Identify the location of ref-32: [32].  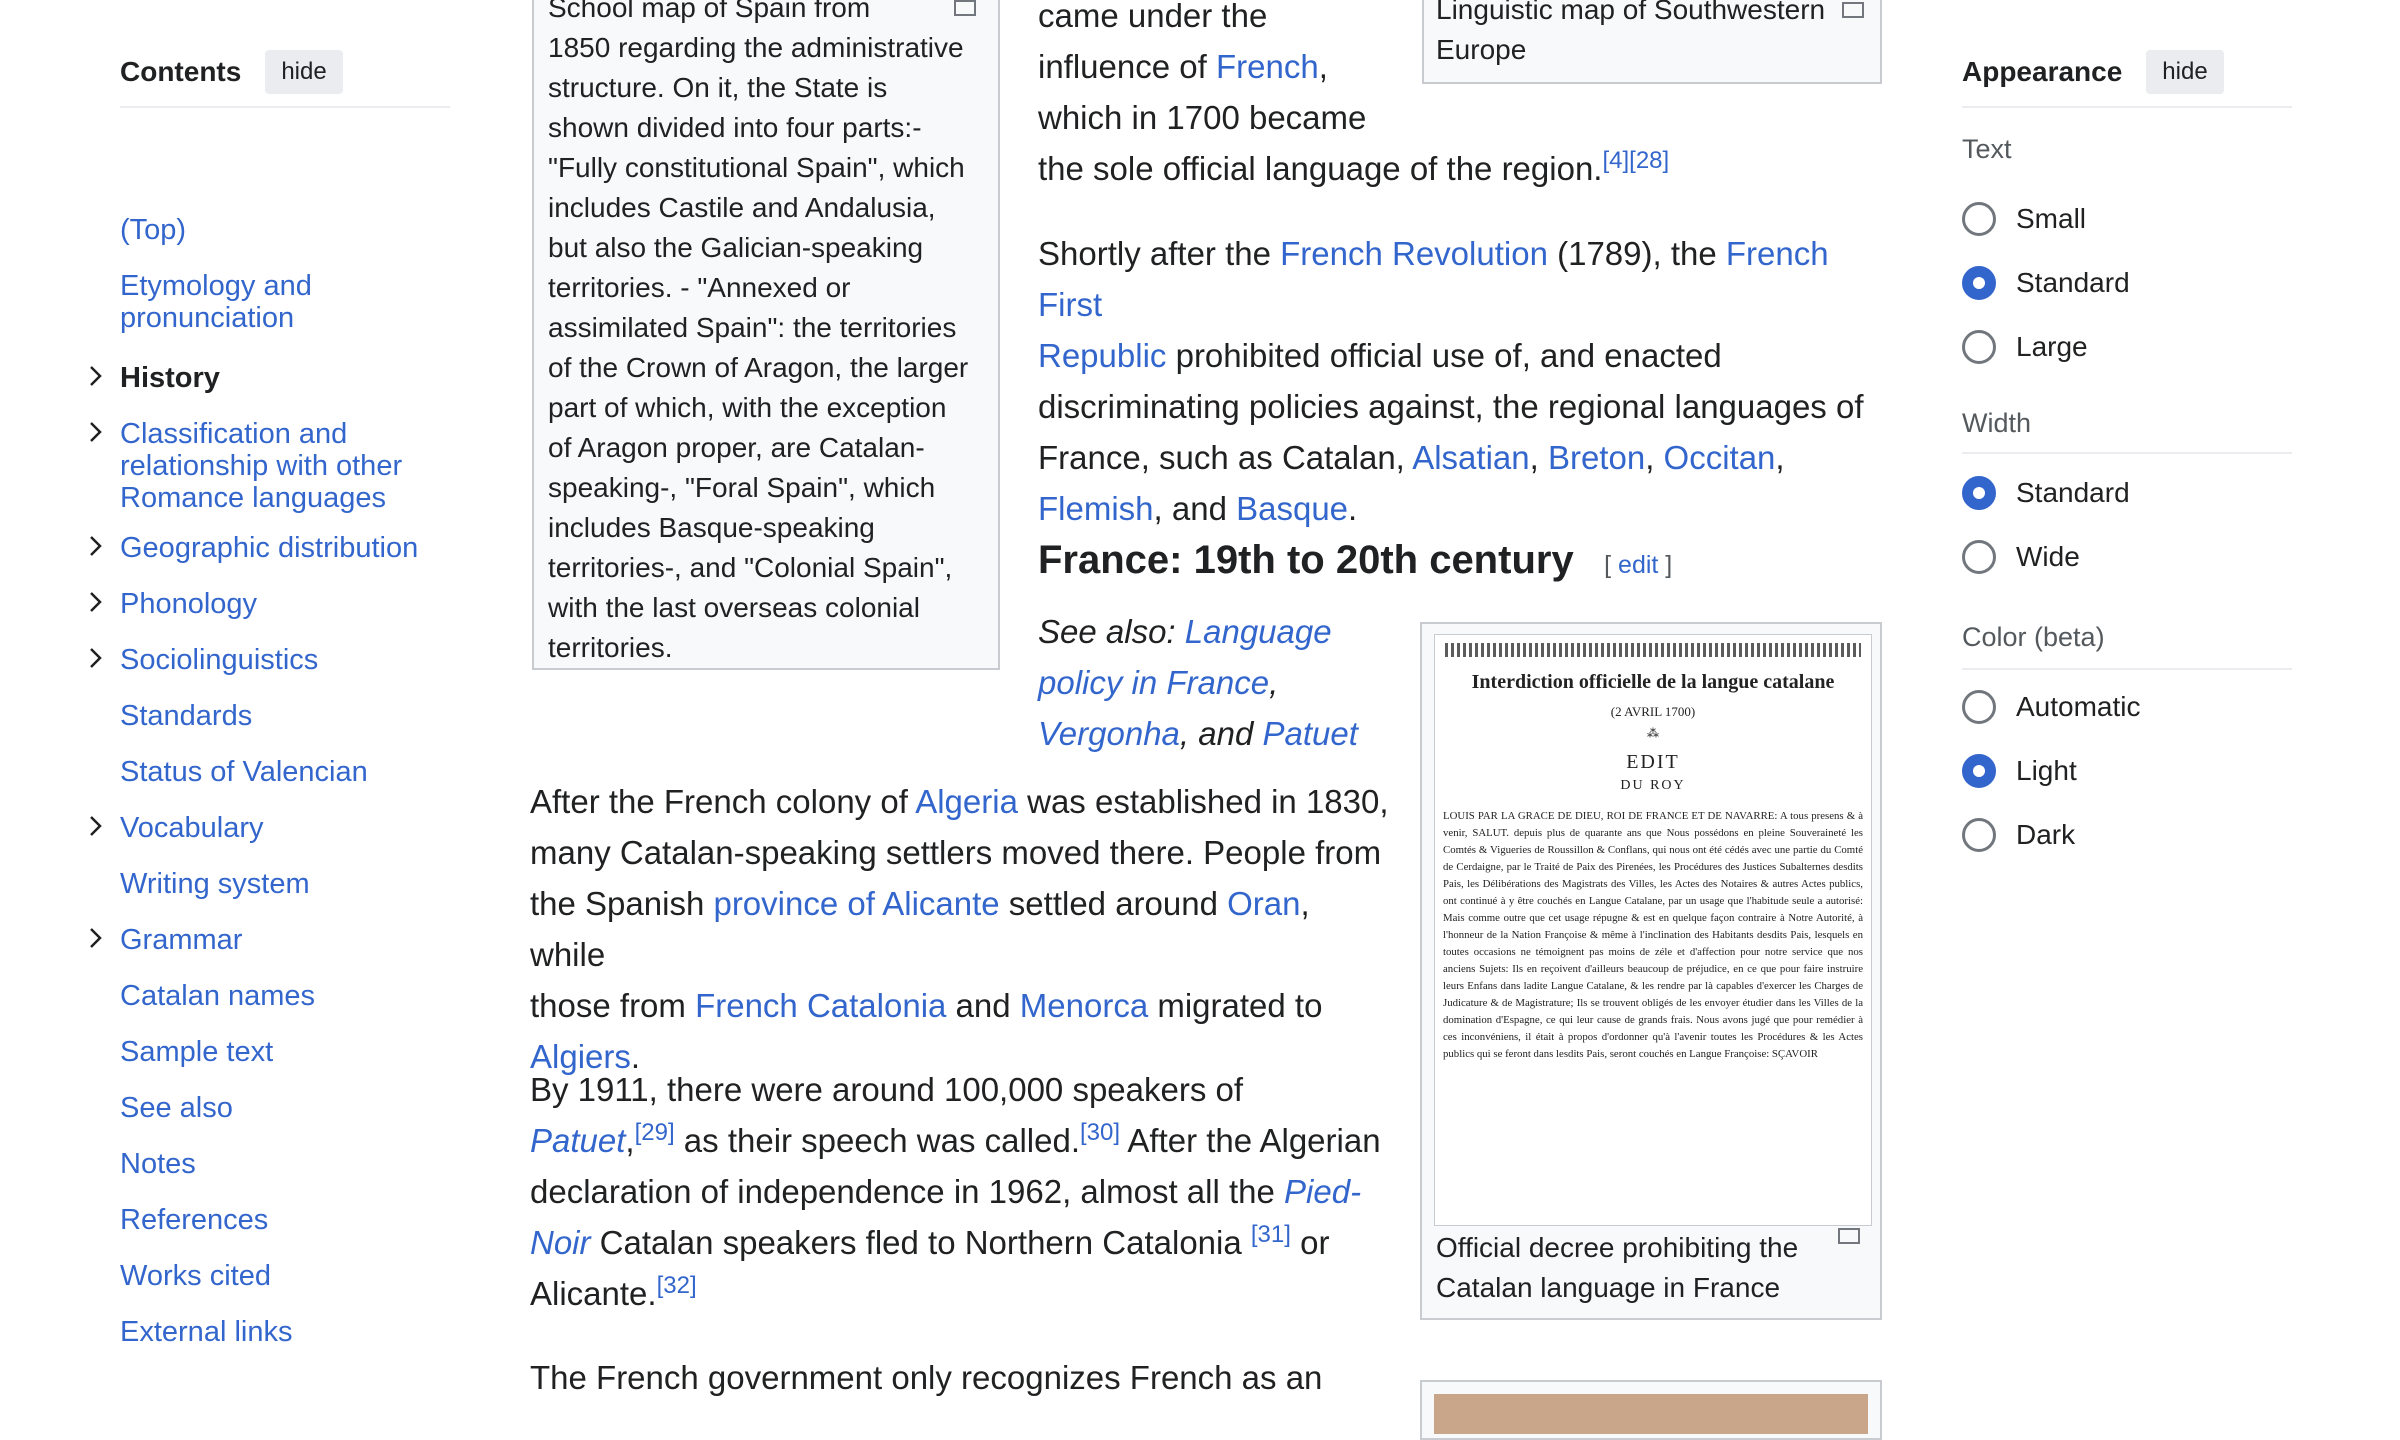
(677, 1285).